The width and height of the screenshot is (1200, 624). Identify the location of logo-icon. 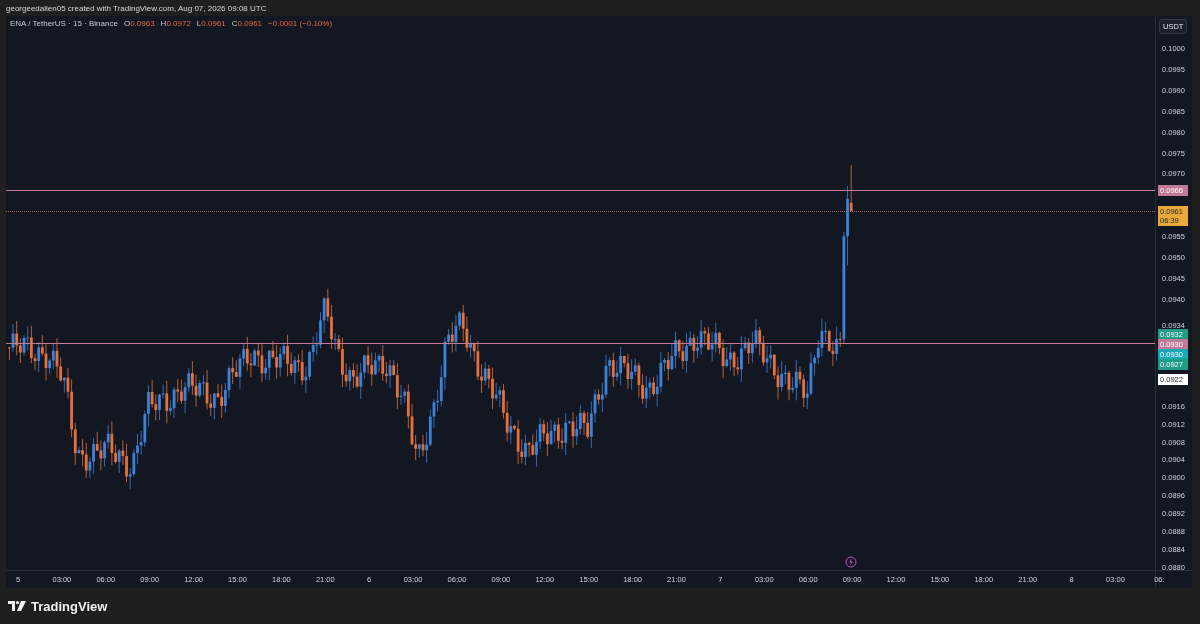
(17, 606).